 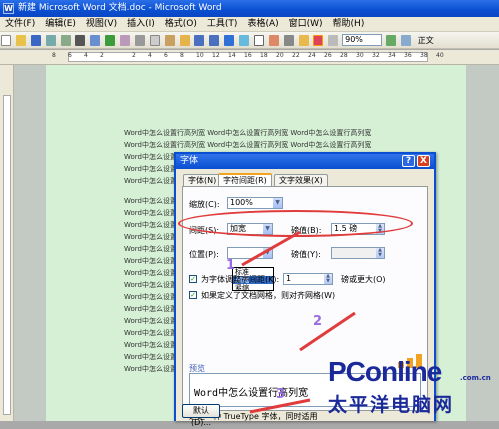 What do you see at coordinates (318, 321) in the screenshot?
I see `annotation-number-2: 2` at bounding box center [318, 321].